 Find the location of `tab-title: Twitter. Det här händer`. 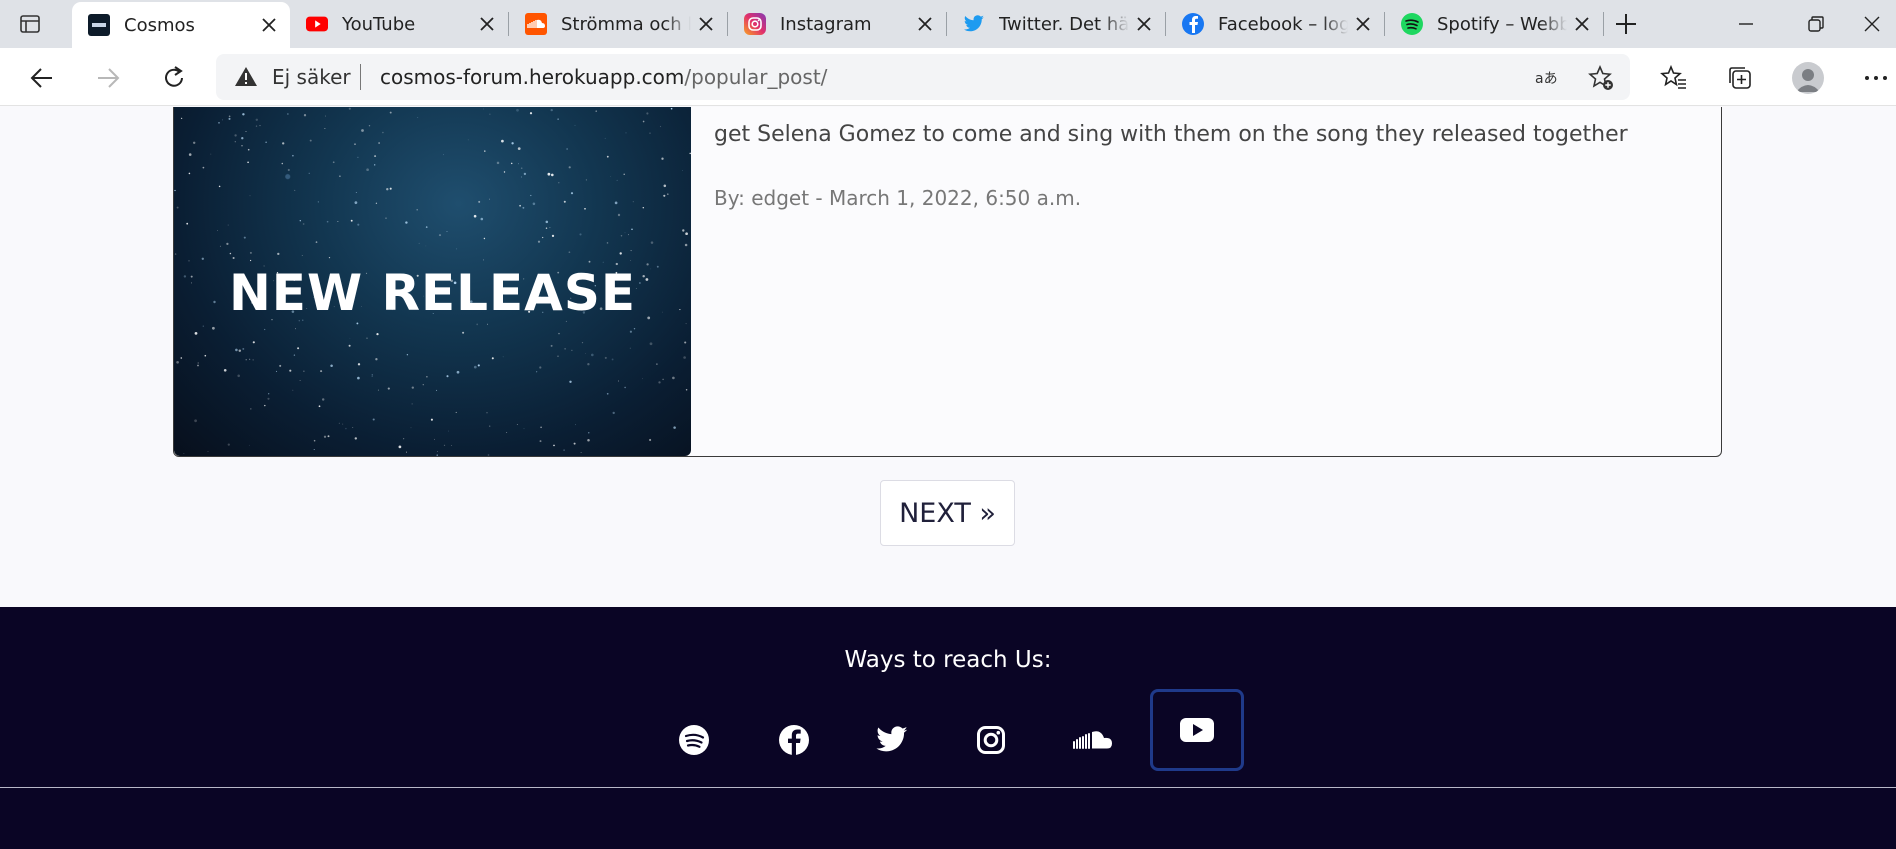

tab-title: Twitter. Det här händer is located at coordinates (1064, 24).